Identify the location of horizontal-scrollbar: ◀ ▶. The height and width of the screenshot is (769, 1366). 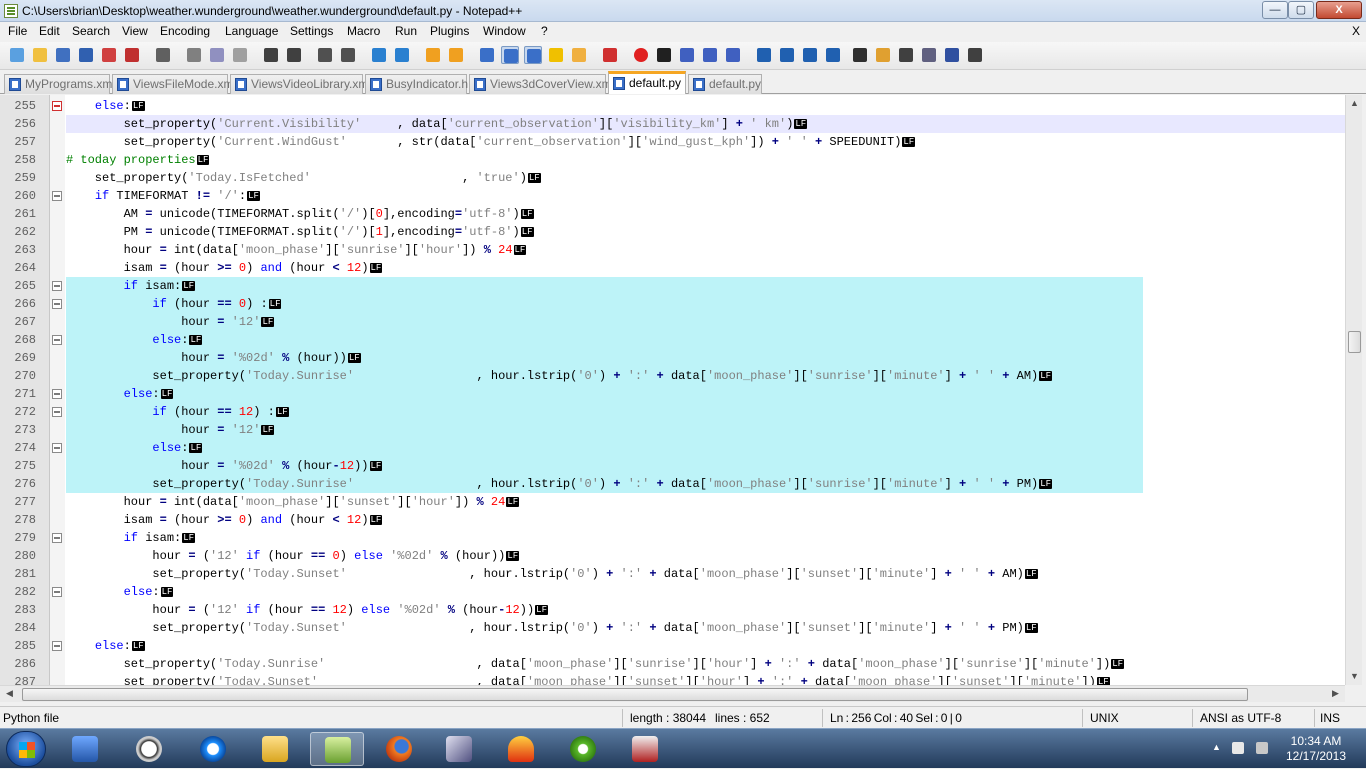
(672, 693).